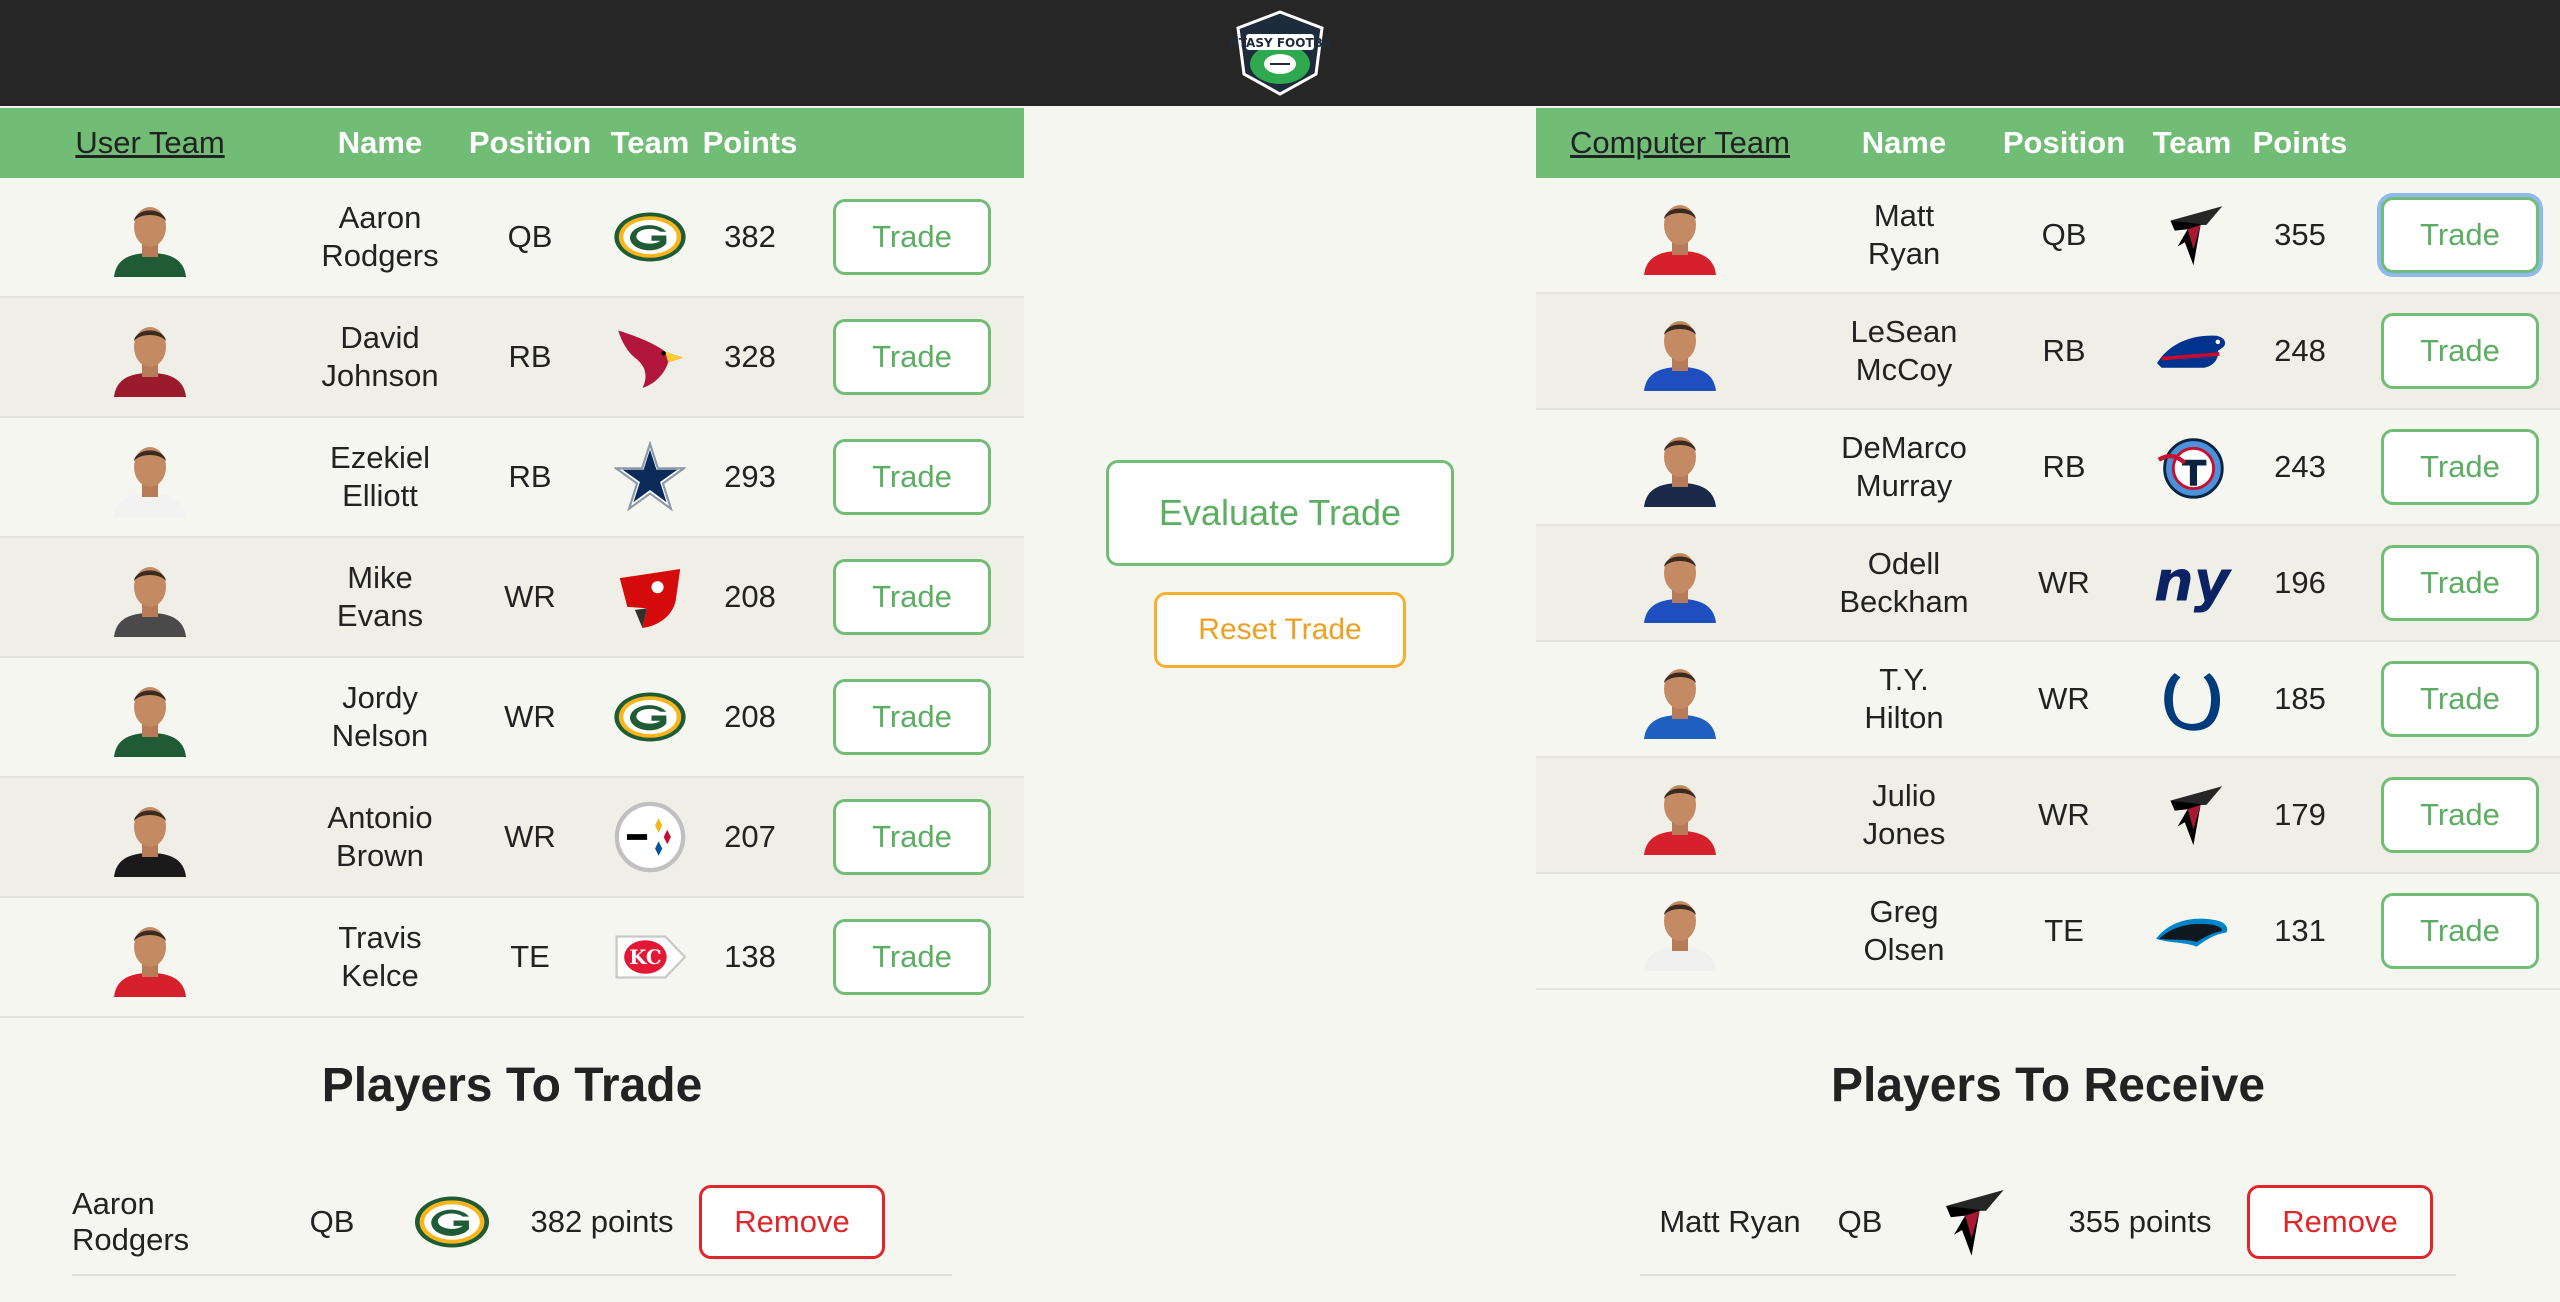 This screenshot has width=2560, height=1302. What do you see at coordinates (2300, 350) in the screenshot?
I see `player-points: 248` at bounding box center [2300, 350].